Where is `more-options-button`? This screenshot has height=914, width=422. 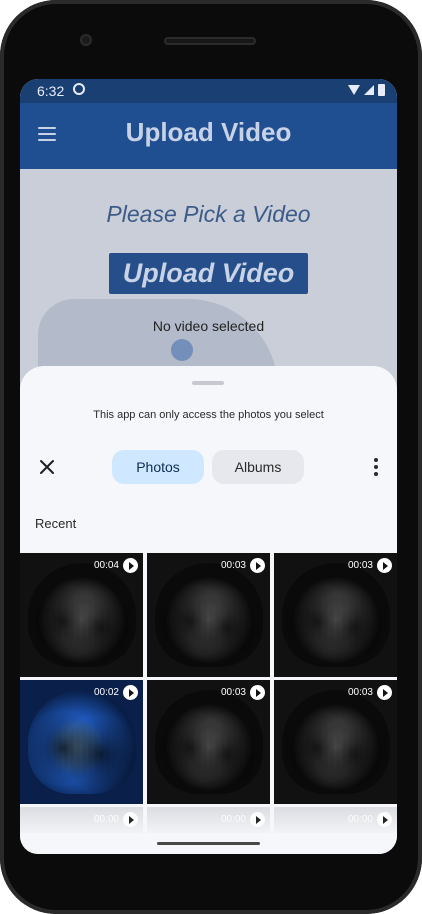 more-options-button is located at coordinates (376, 467).